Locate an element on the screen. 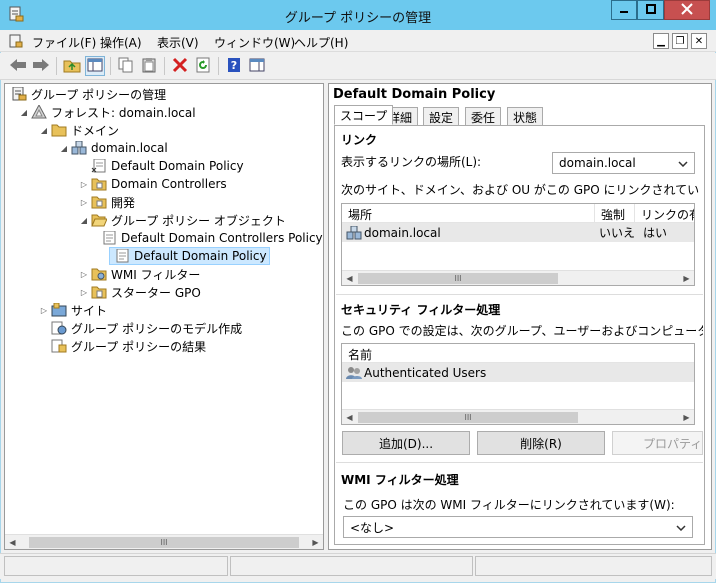 Image resolution: width=716 pixels, height=583 pixels. mdi-restore-button: ❐ is located at coordinates (680, 41).